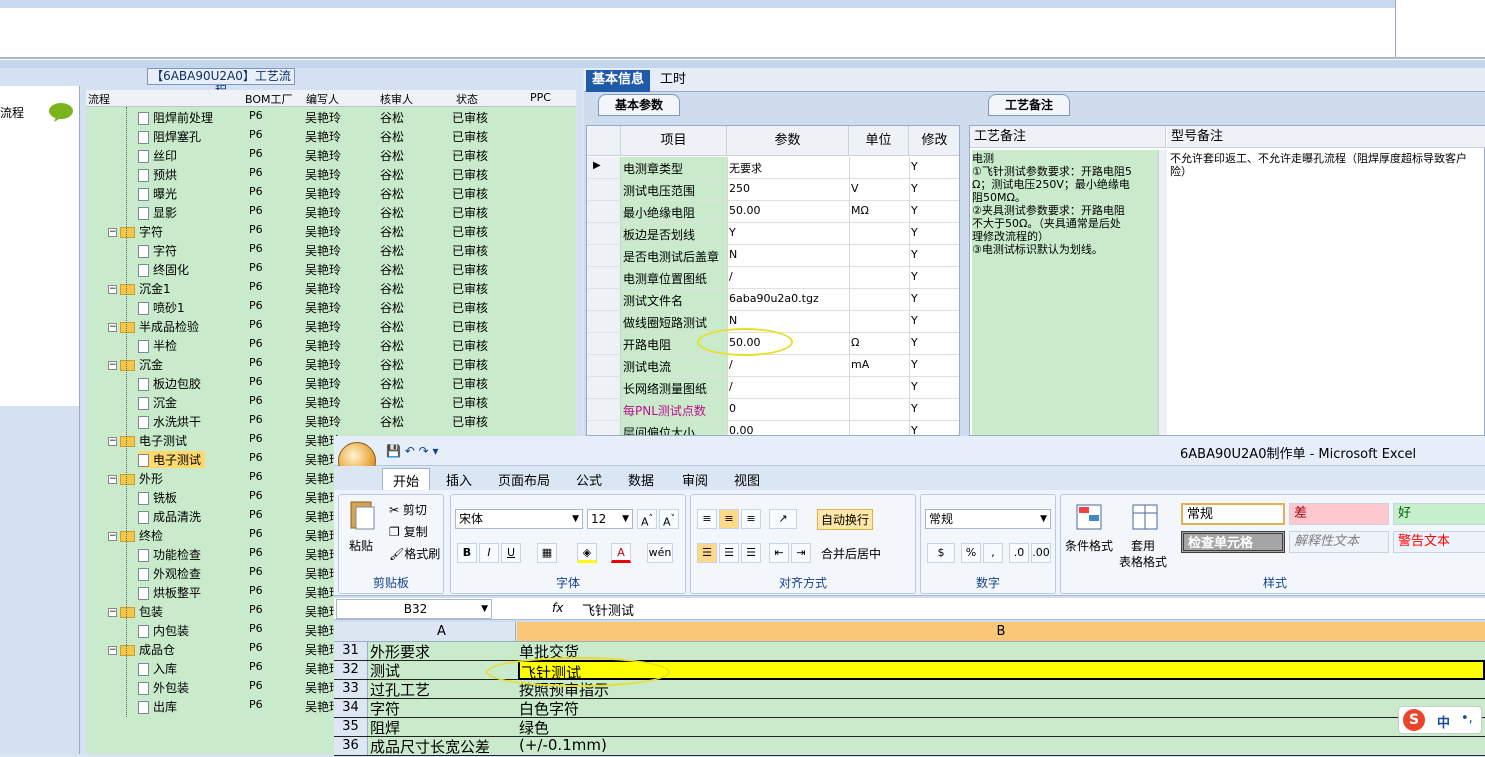 This screenshot has height=757, width=1485. I want to click on sheet-row: 35 阻焊 绿色, so click(909, 727).